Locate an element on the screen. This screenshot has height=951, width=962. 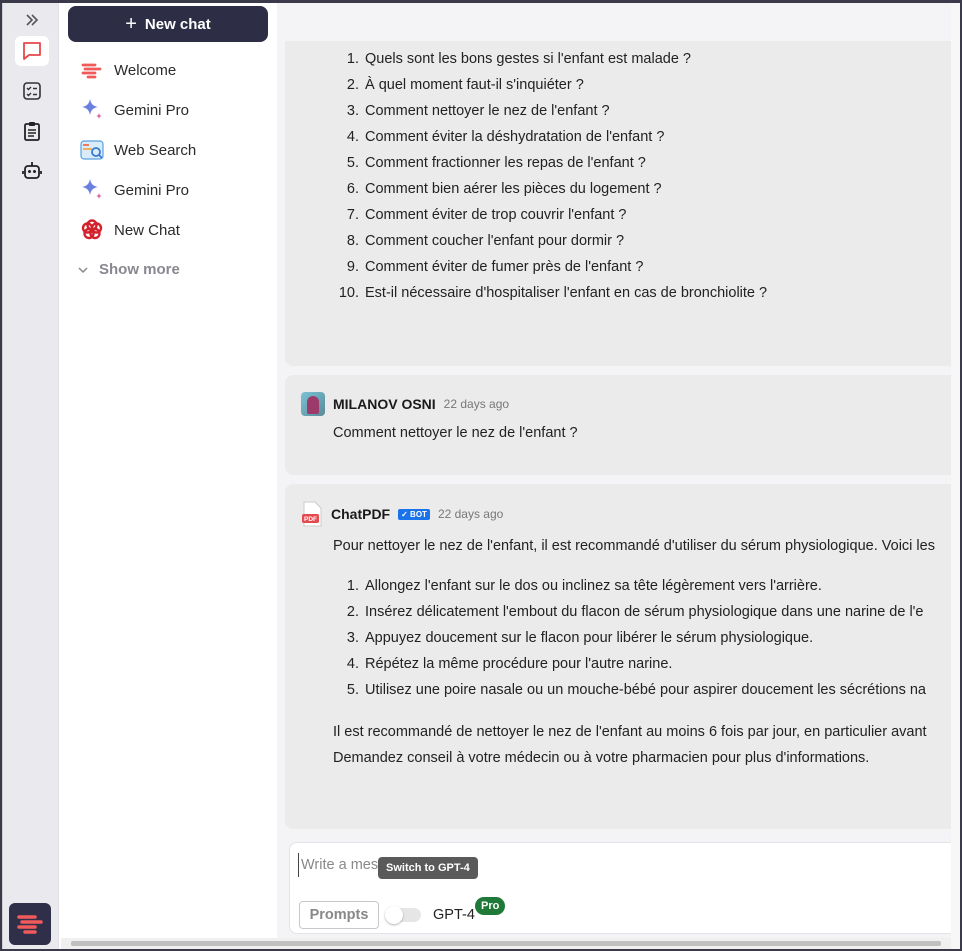
sidebar-item-gemini-pro: Gemini Pro is located at coordinates (174, 110).